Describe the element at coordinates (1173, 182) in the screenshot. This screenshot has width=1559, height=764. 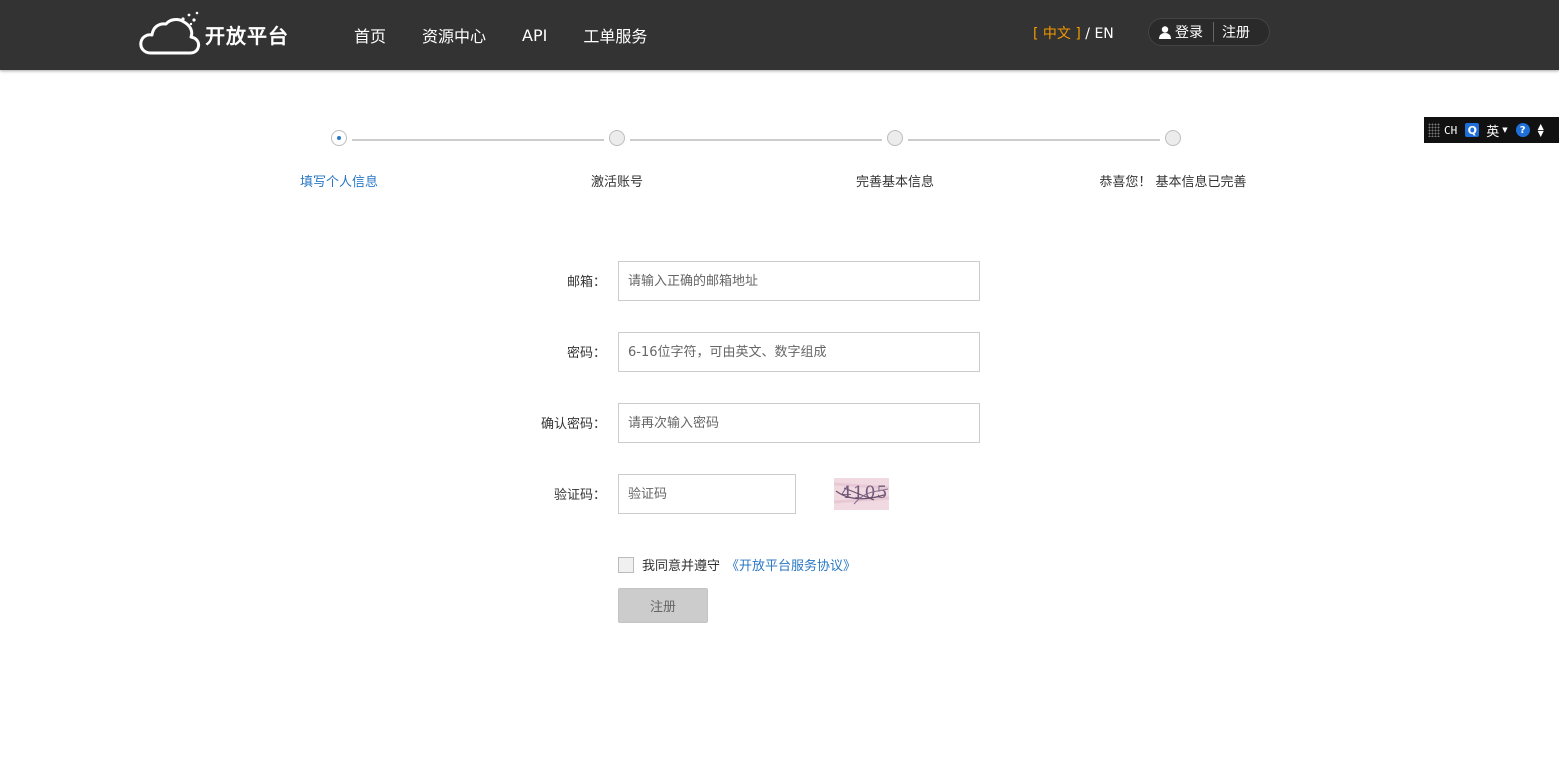
I see `step-label-done: 恭喜您！ 基本信息已完善` at that location.